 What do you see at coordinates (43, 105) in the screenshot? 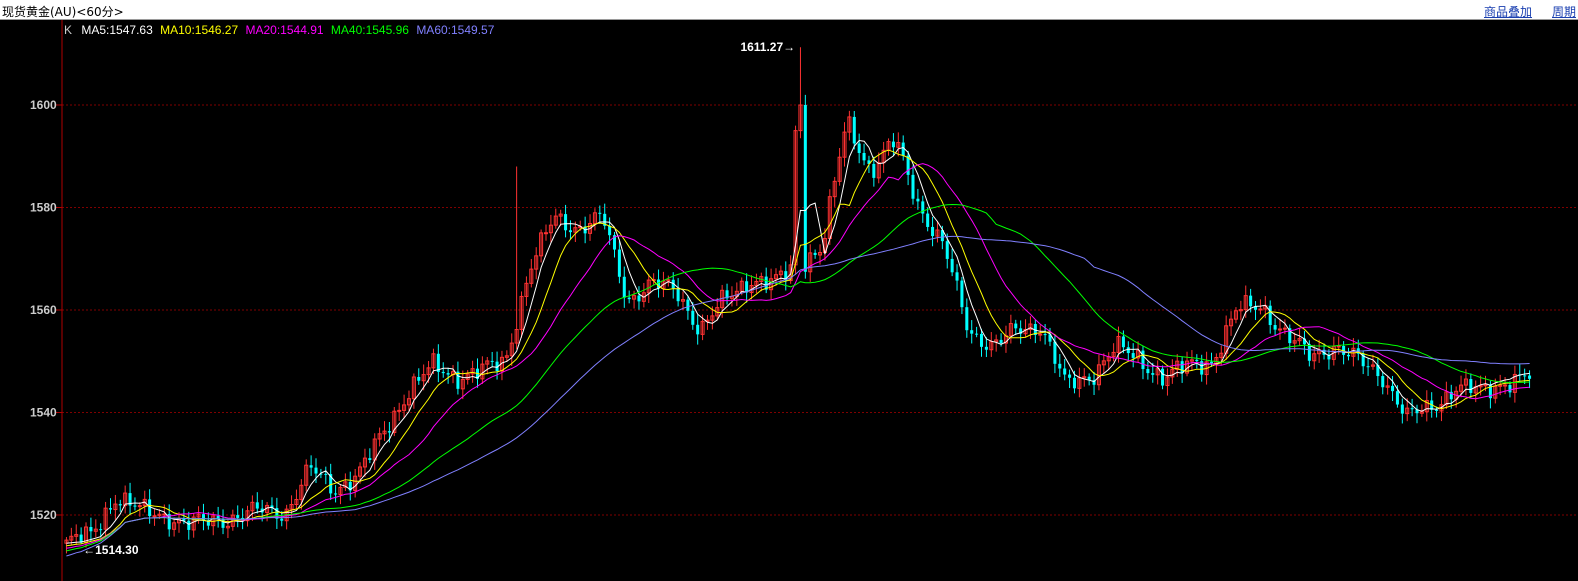
I see `y-tick-label: 1600` at bounding box center [43, 105].